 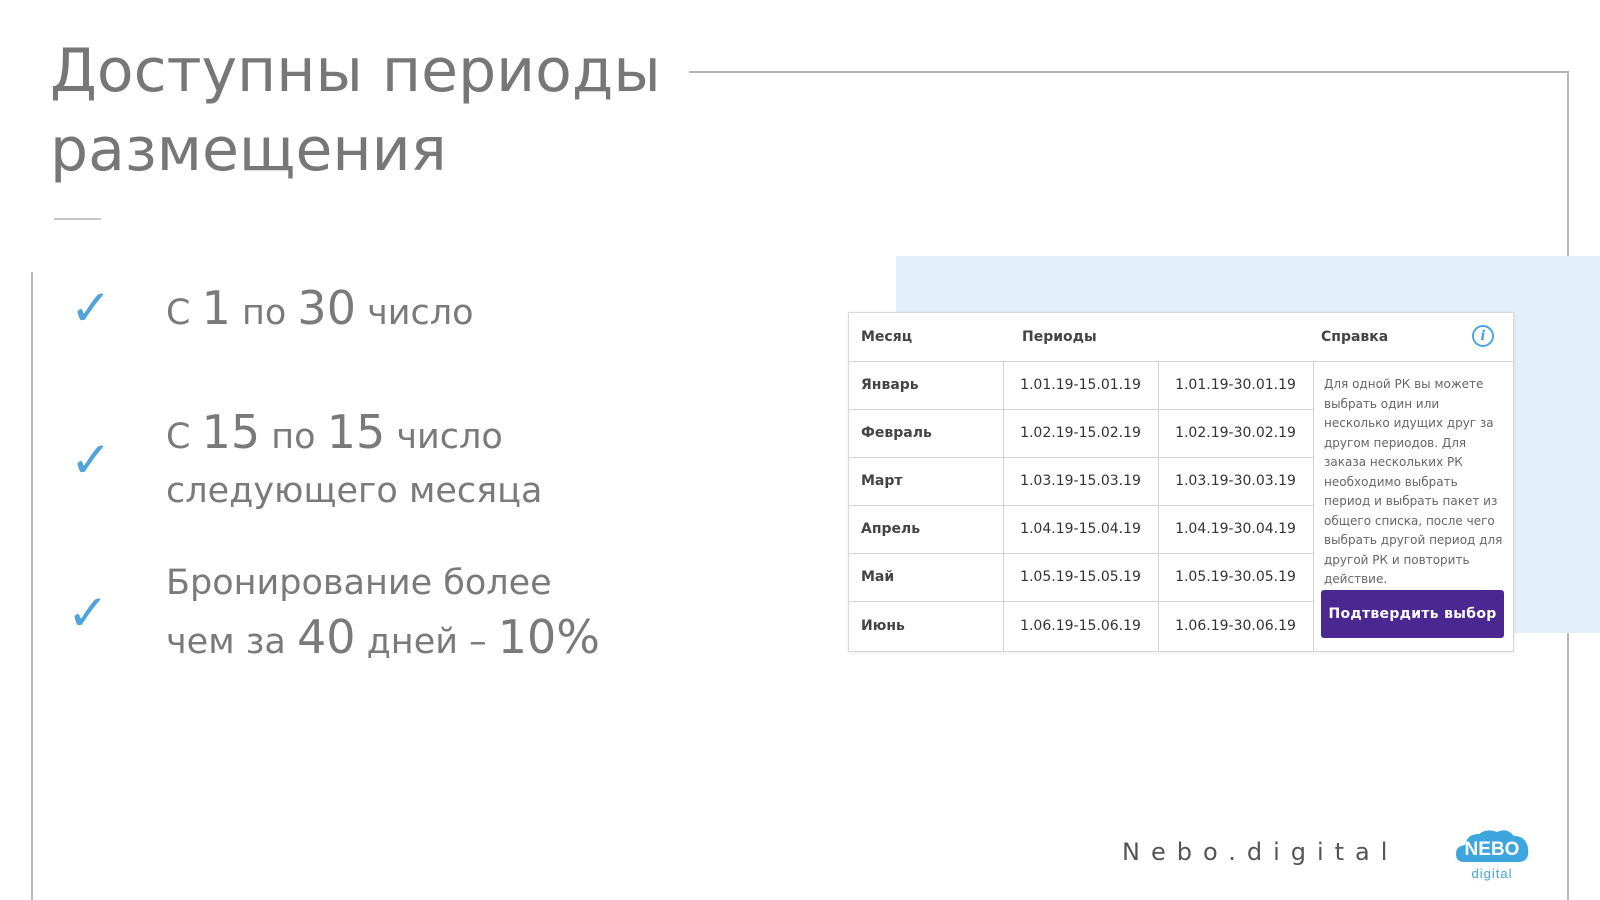 I want to click on frame-top-line, so click(x=1129, y=72).